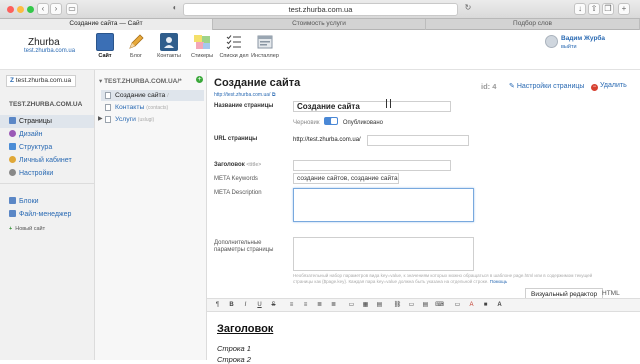 This screenshot has height=364, width=640. Describe the element at coordinates (259, 305) in the screenshot. I see `underline-button: U` at that location.